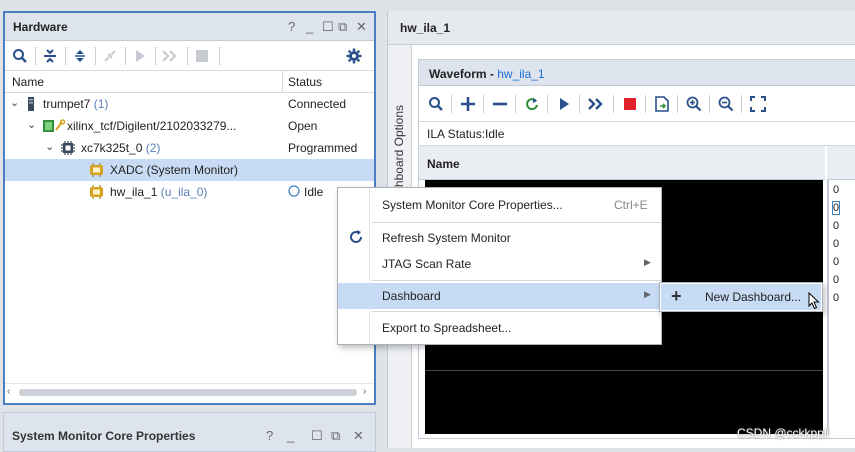  What do you see at coordinates (134, 192) in the screenshot?
I see `tree-label: hw_ila_1` at bounding box center [134, 192].